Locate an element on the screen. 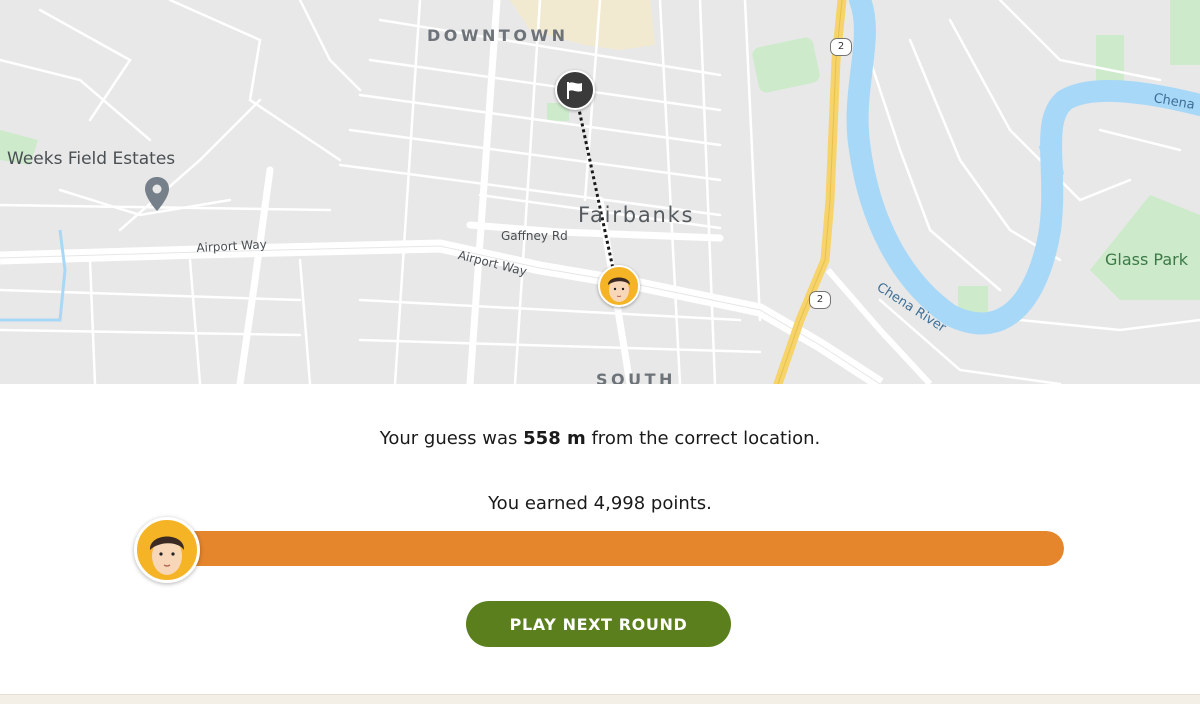  map-label-gaffney-rd: Gaffney Rd is located at coordinates (534, 236).